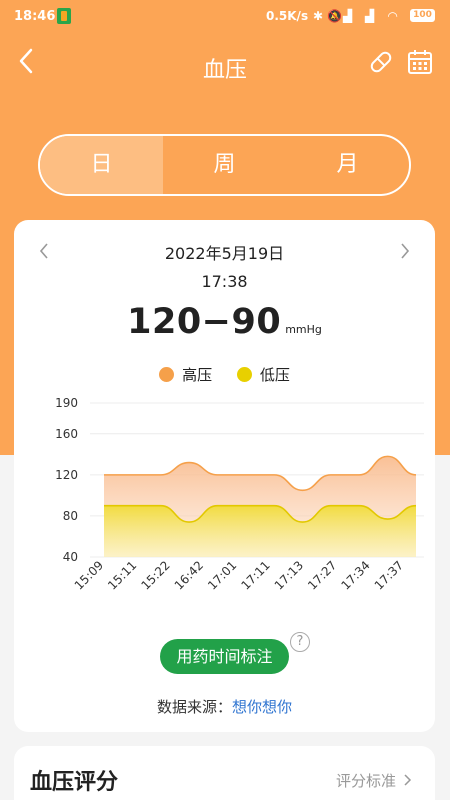 This screenshot has height=800, width=450. Describe the element at coordinates (70, 557) in the screenshot. I see `y-tick-label: 40` at that location.